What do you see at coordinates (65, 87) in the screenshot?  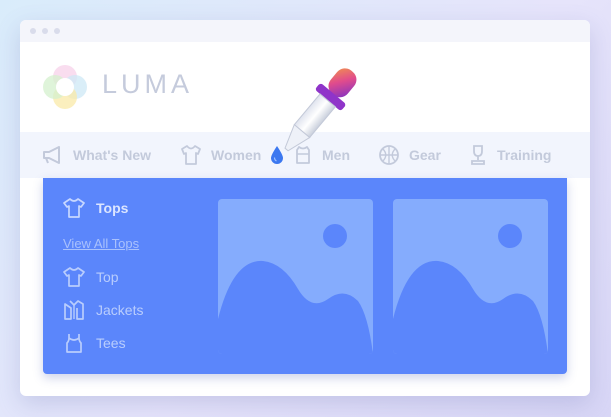 I see `luma-logo-icon` at bounding box center [65, 87].